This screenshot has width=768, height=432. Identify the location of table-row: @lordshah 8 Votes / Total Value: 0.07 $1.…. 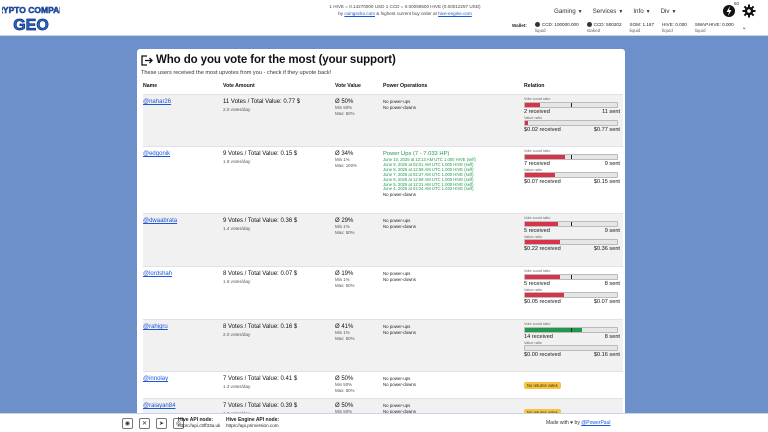
(383, 292).